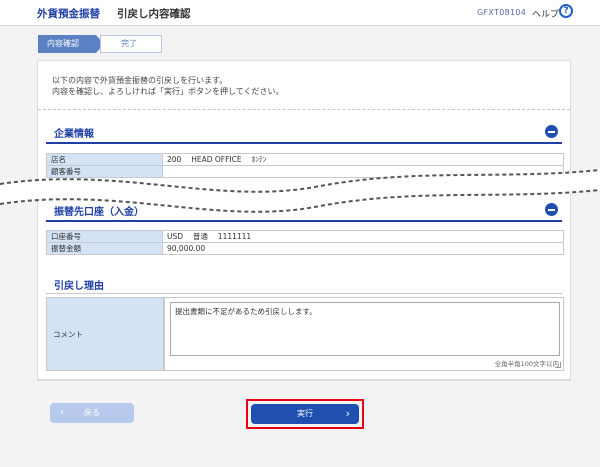  Describe the element at coordinates (62, 412) in the screenshot. I see `chevron-left-icon: ‹` at that location.